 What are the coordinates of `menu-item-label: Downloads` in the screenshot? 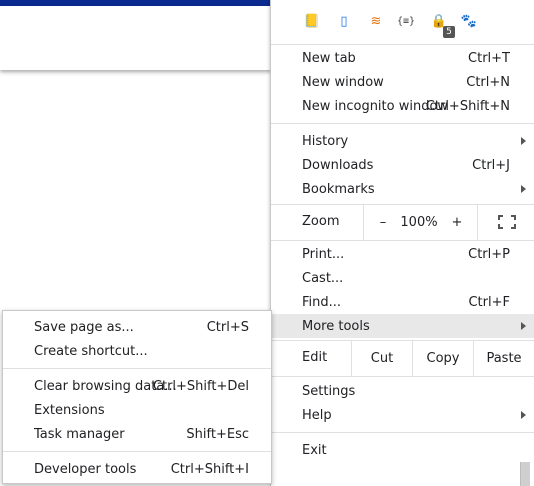 It's located at (338, 165).